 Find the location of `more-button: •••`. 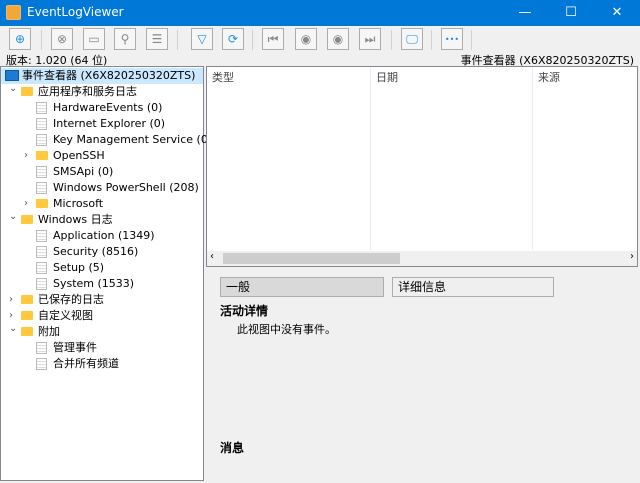

more-button: ••• is located at coordinates (452, 39).